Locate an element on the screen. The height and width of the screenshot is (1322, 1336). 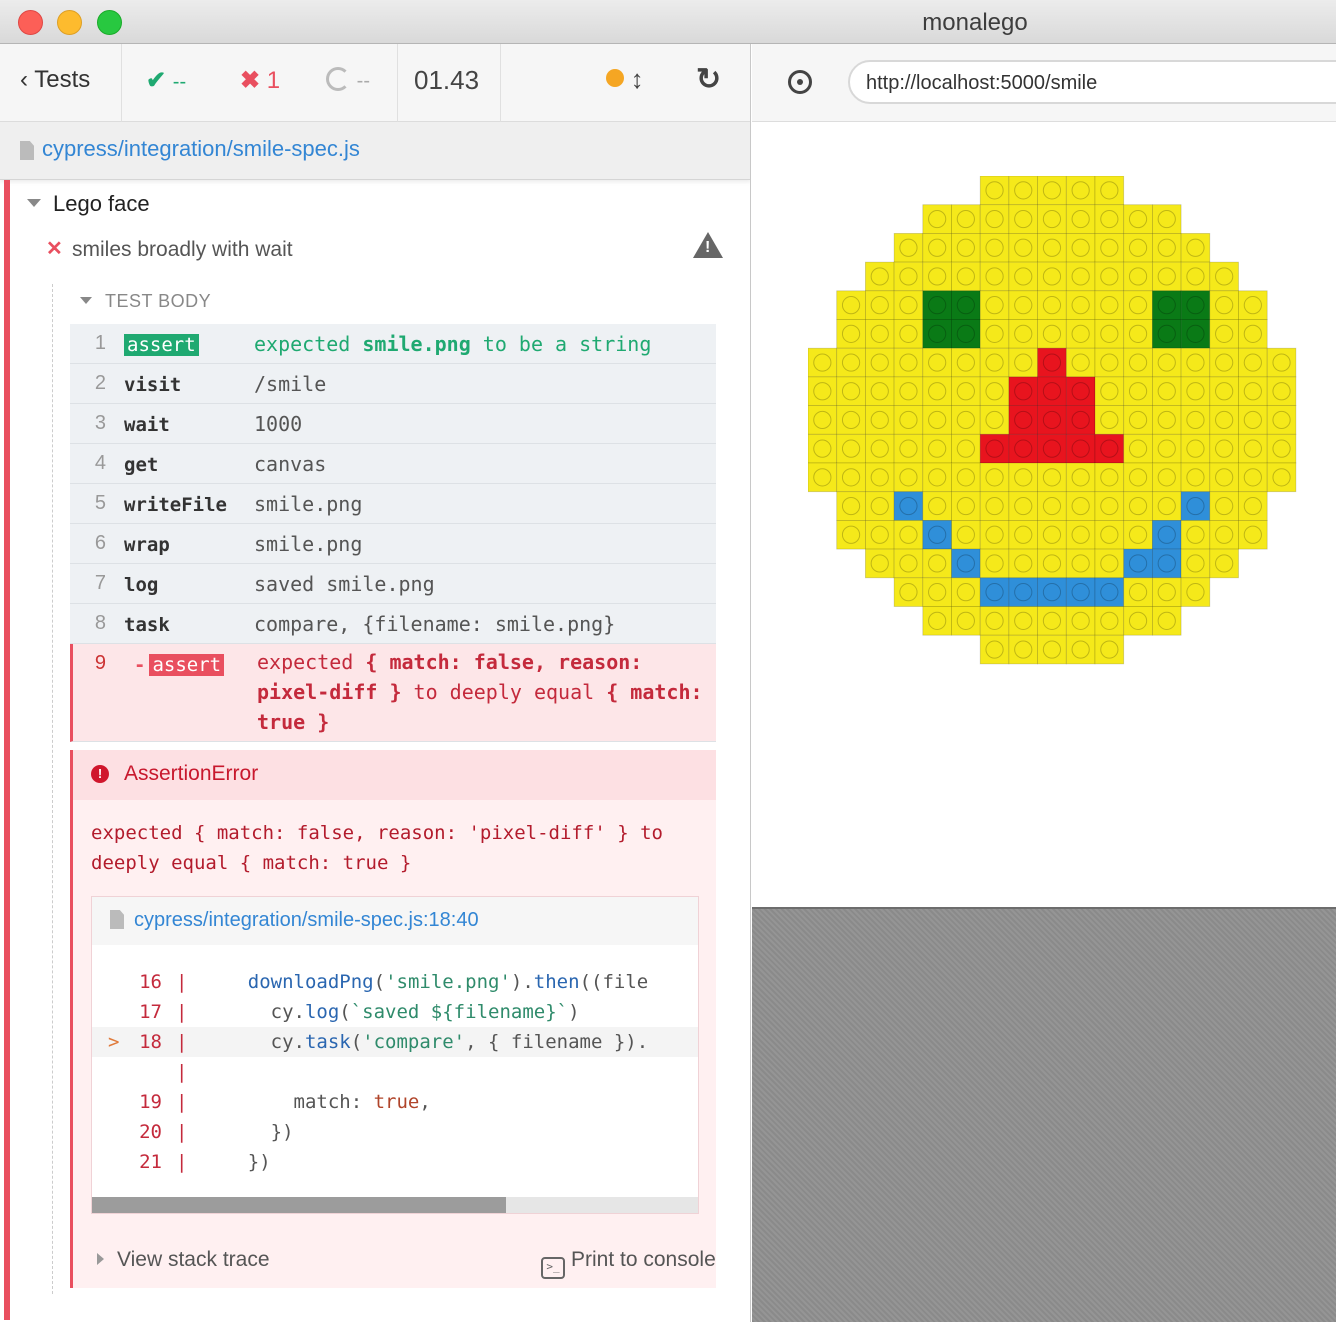
command-row: 6 wrap smile.png is located at coordinates (393, 544).